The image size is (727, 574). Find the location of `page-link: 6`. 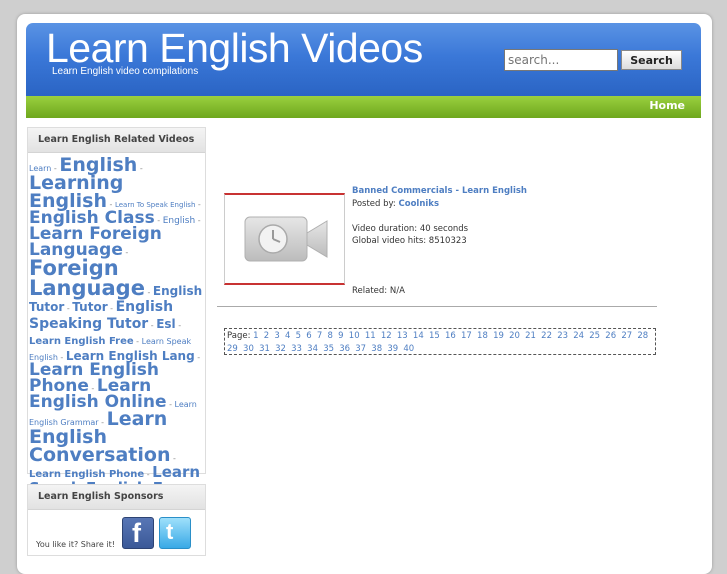

page-link: 6 is located at coordinates (308, 336).